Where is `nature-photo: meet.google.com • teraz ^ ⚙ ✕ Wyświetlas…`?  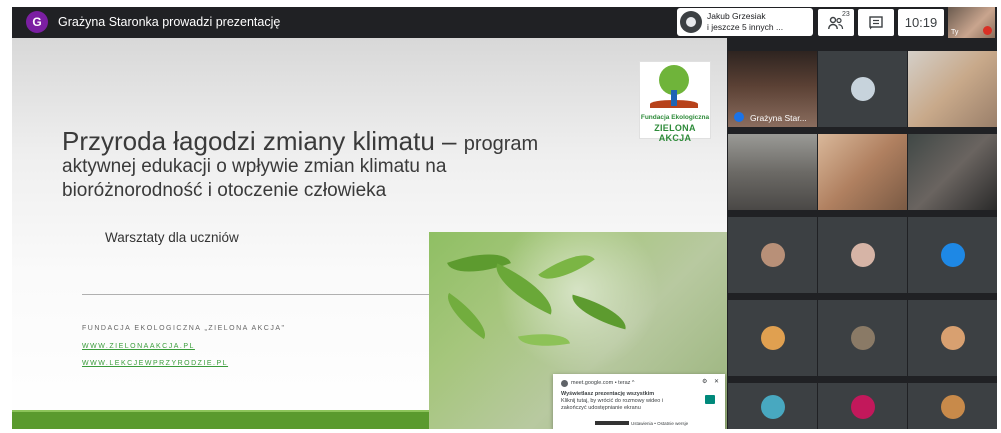
nature-photo: meet.google.com • teraz ^ ⚙ ✕ Wyświetlas… is located at coordinates (578, 330).